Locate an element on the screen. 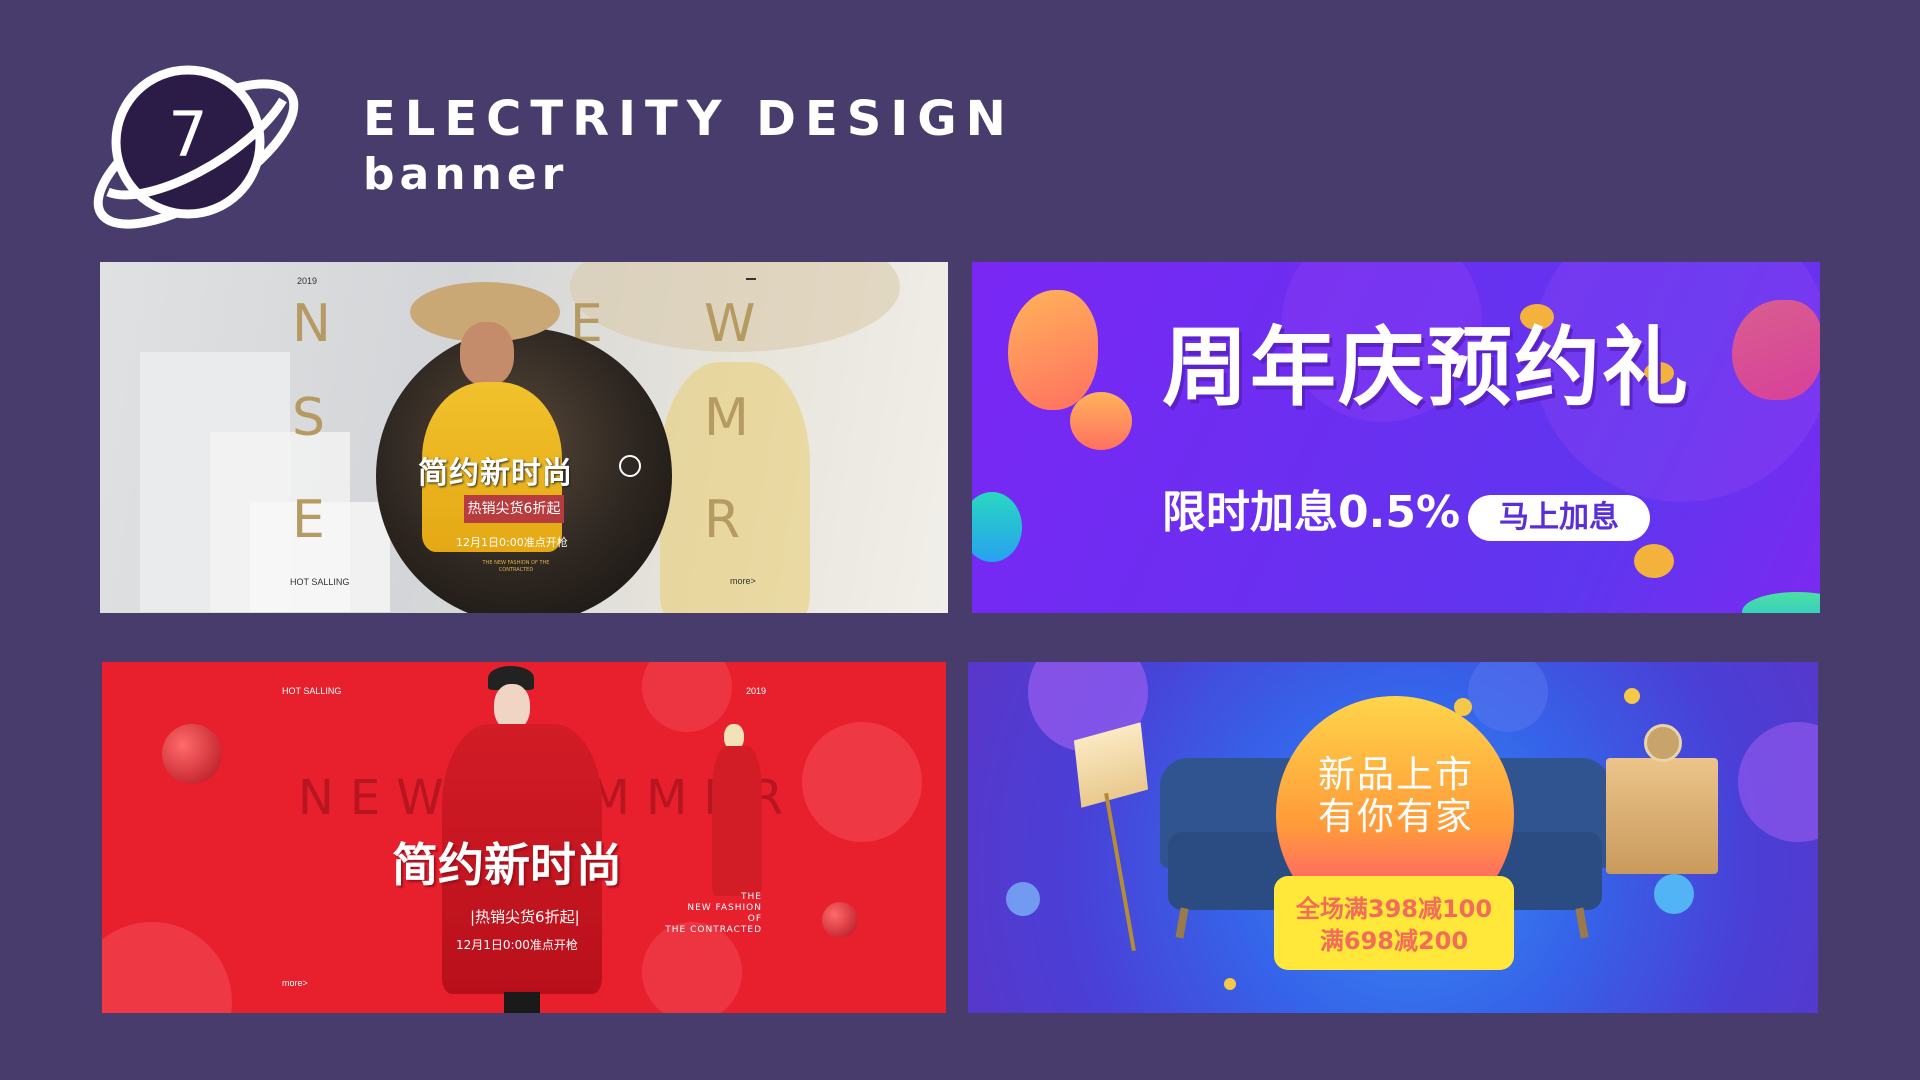 The width and height of the screenshot is (1920, 1080). add-interest-button: 马上加息 is located at coordinates (1559, 518).